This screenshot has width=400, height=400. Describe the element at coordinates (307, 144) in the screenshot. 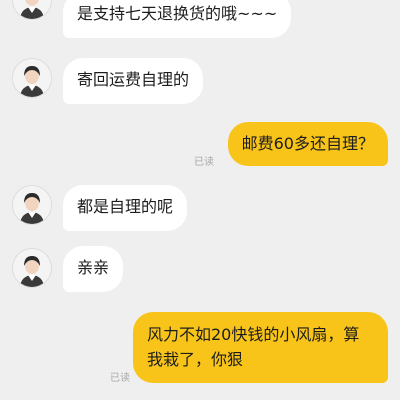

I see `message-bubble-outgoing: 邮费60多还自理？` at that location.